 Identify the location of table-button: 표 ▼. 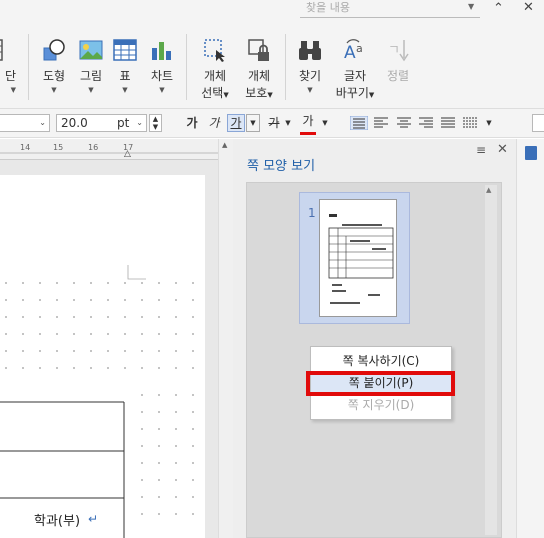
(125, 66).